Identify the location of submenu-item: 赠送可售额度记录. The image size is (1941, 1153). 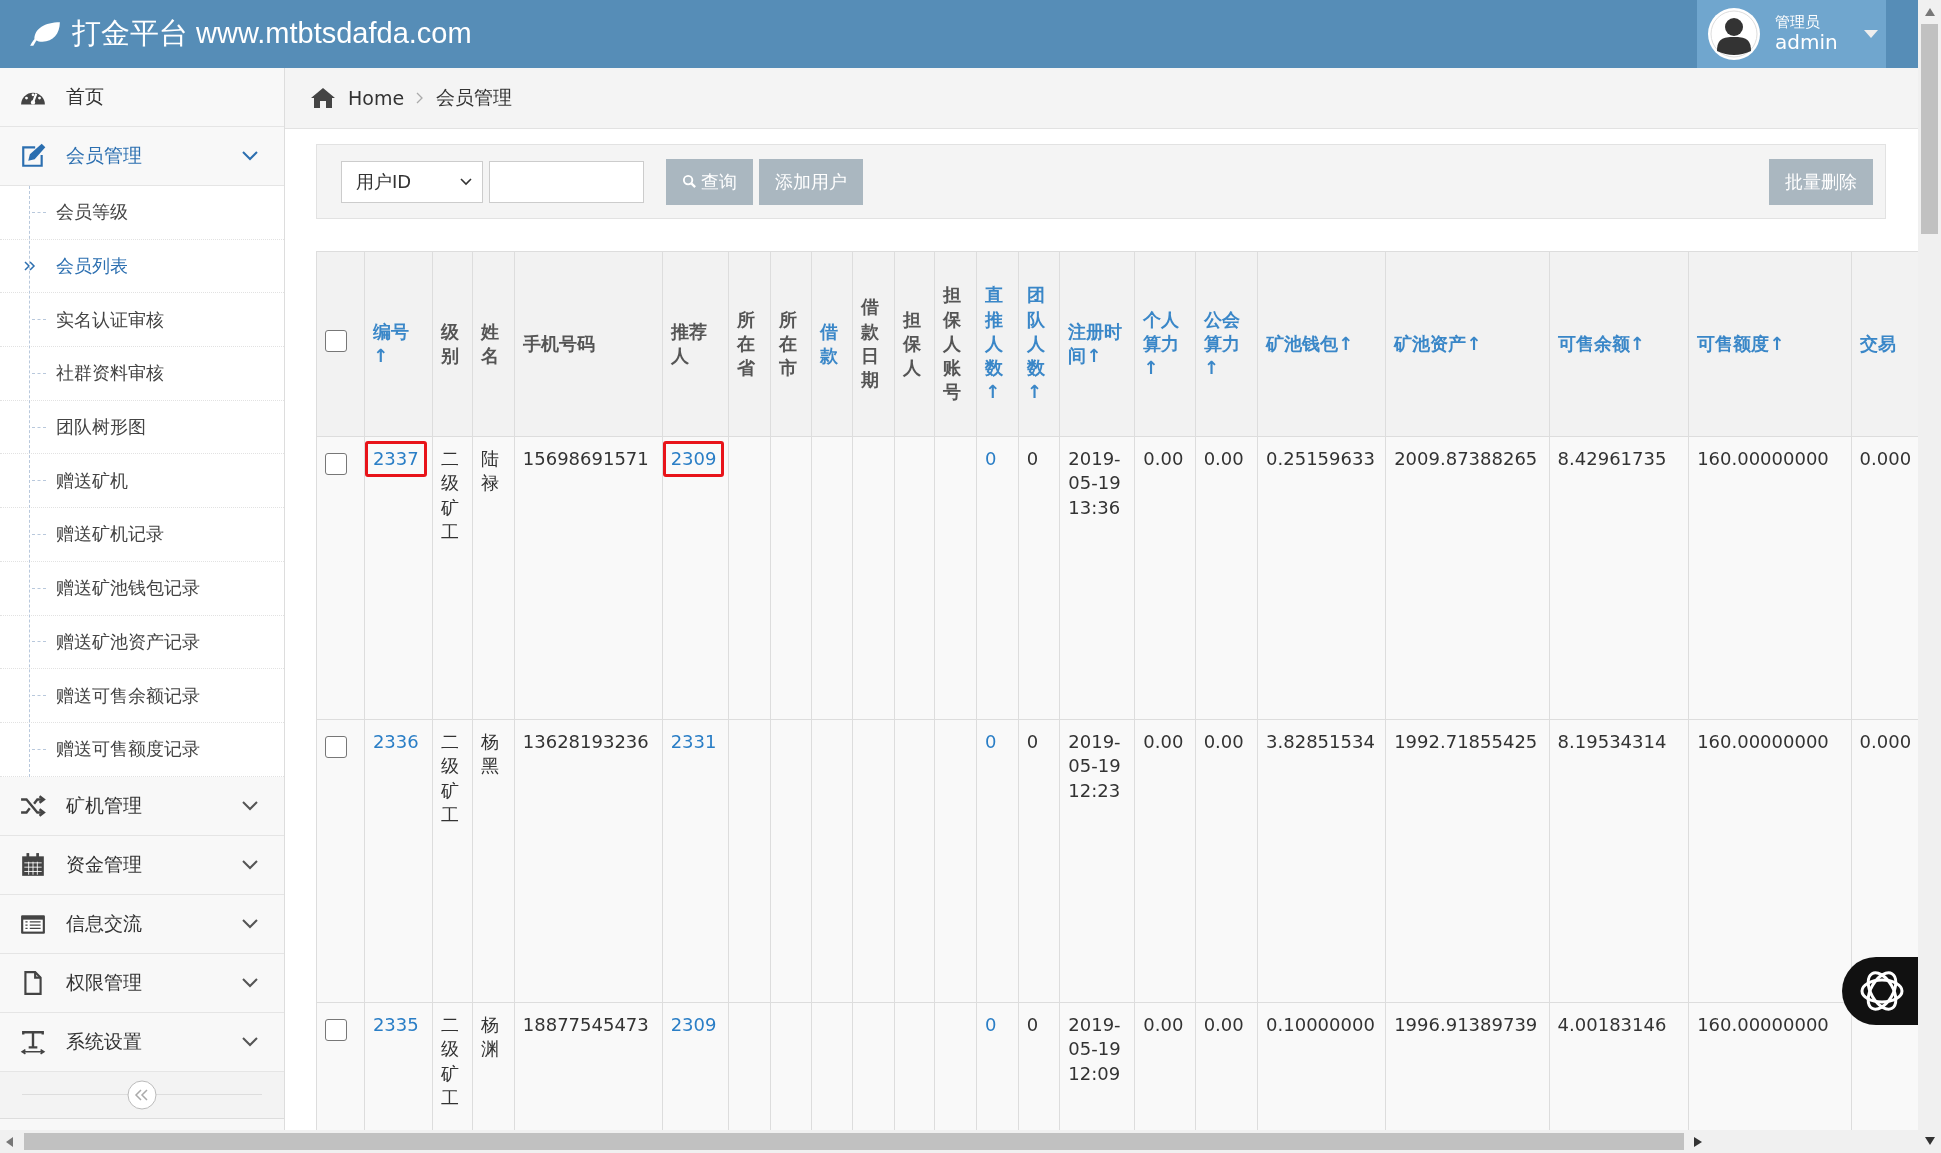
(128, 749).